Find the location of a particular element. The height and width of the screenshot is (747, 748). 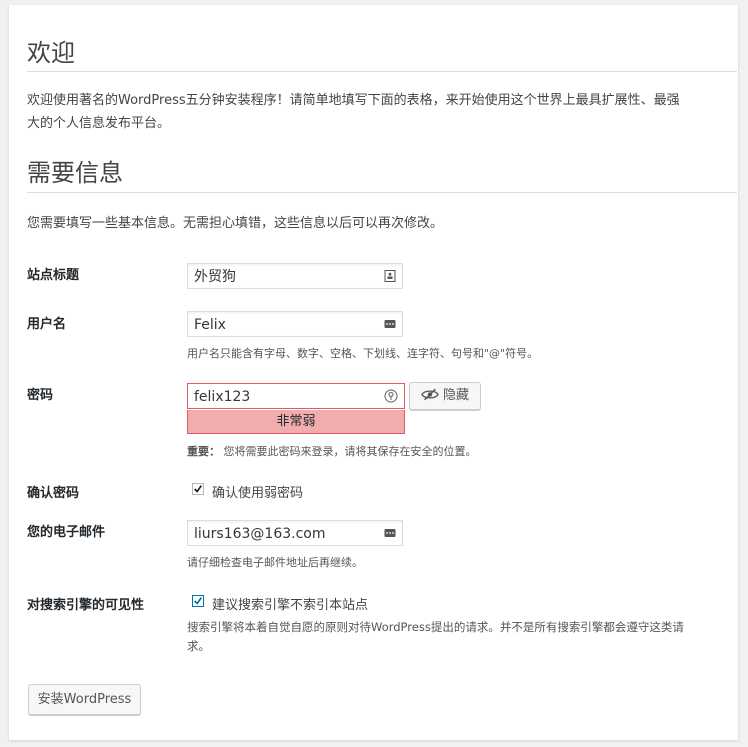

password-hint: 重要： 您将需要此密码来登录，请将其保存在安全的位置。 is located at coordinates (332, 451).